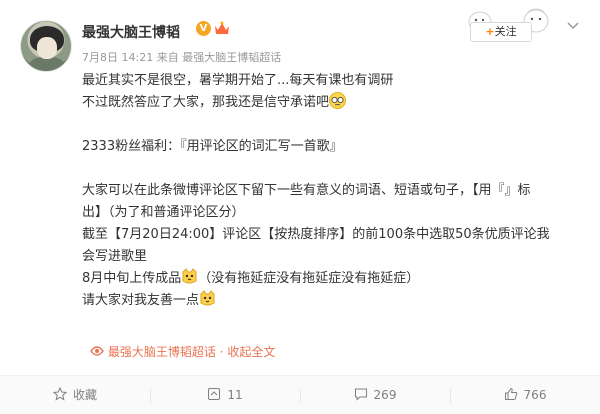 The width and height of the screenshot is (600, 414). What do you see at coordinates (59, 394) in the screenshot?
I see `favorite-icon` at bounding box center [59, 394].